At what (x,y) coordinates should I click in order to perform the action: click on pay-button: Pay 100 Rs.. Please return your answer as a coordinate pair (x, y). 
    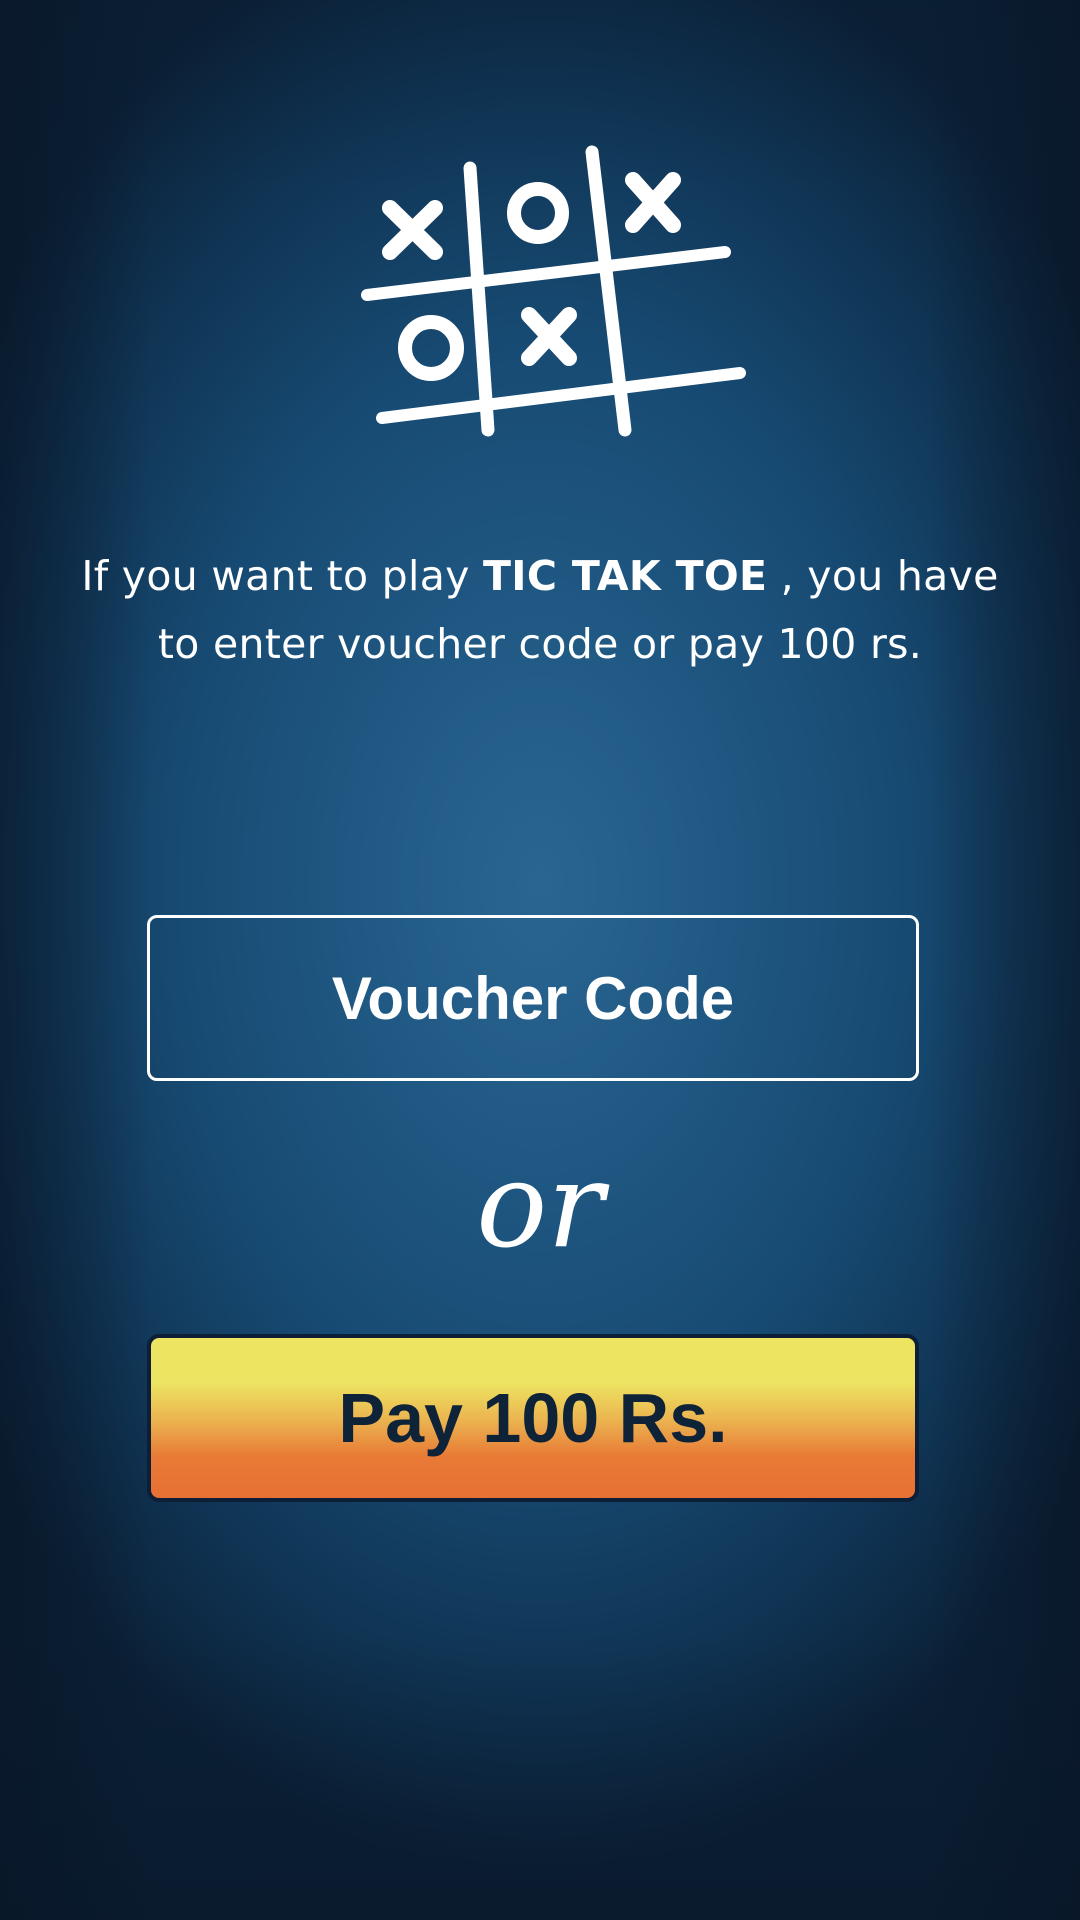
    Looking at the image, I should click on (533, 1418).